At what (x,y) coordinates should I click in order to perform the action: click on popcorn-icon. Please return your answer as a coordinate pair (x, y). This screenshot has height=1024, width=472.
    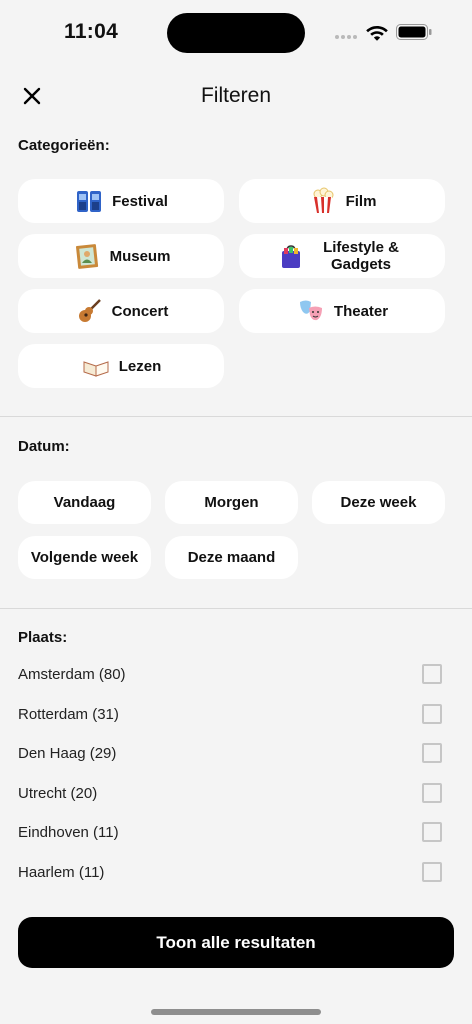
    Looking at the image, I should click on (323, 201).